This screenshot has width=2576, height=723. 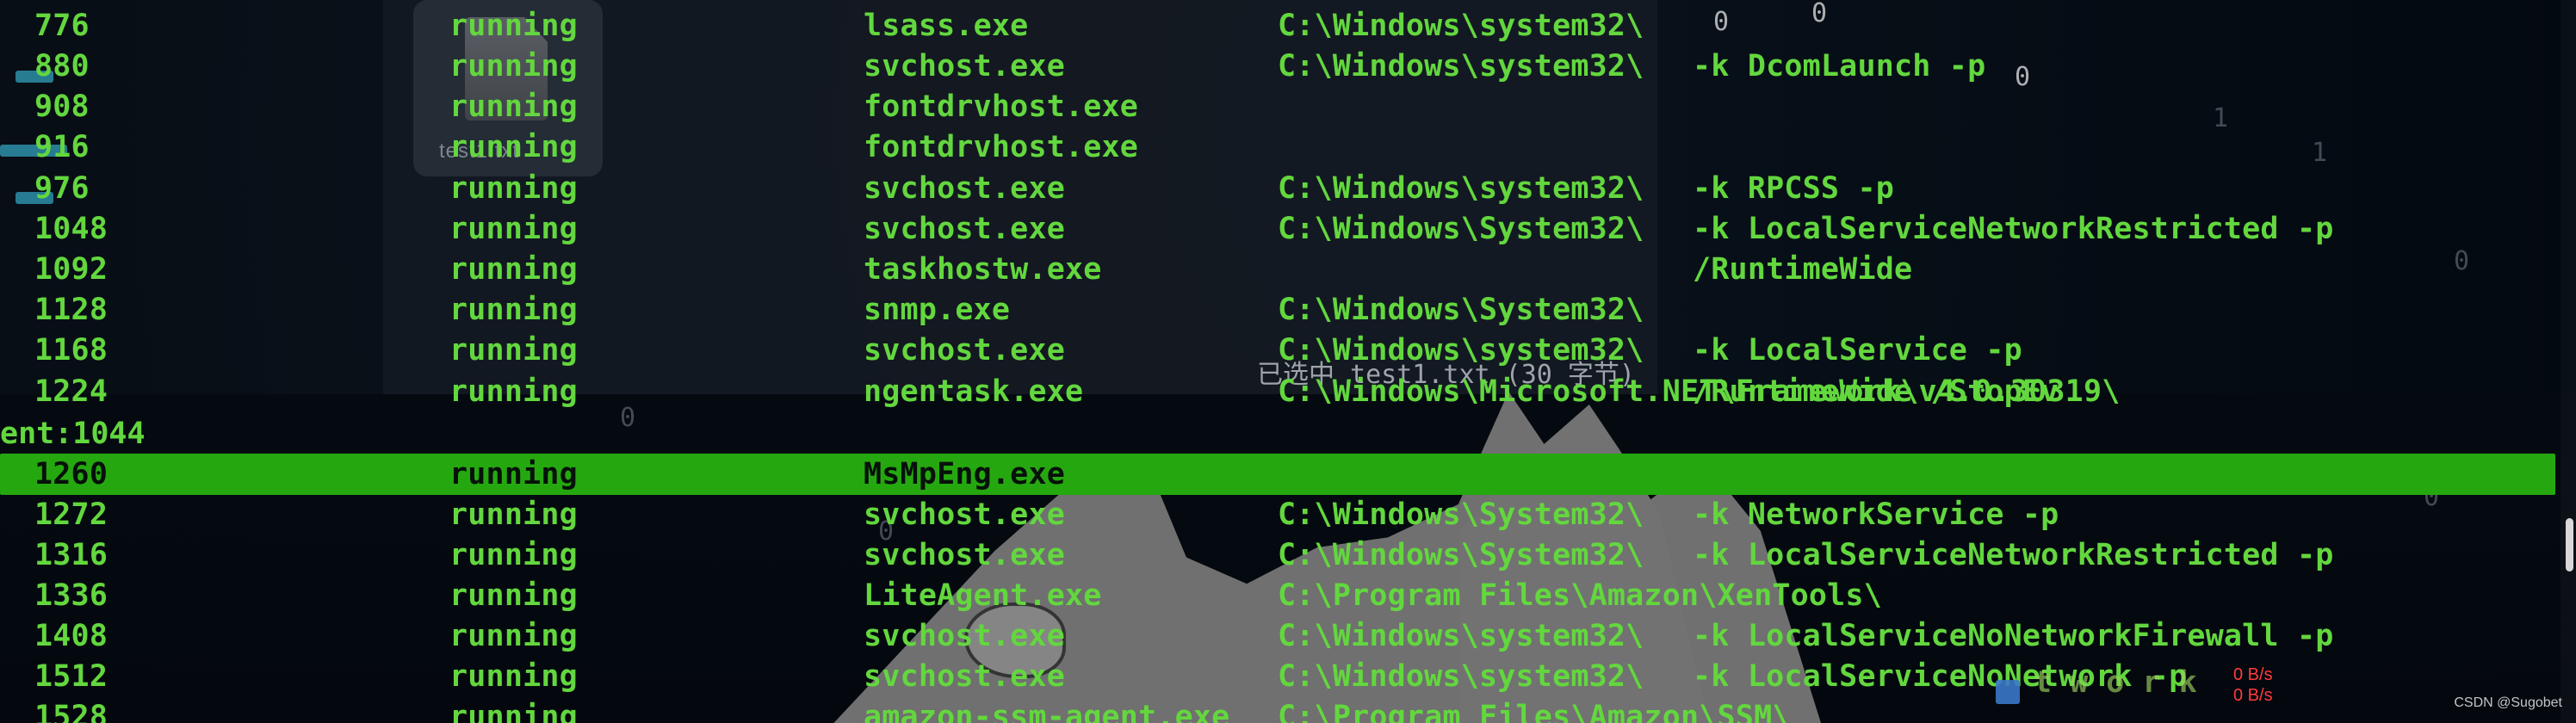 What do you see at coordinates (1794, 188) in the screenshot?
I see `process-args: -k RPCSS -p` at bounding box center [1794, 188].